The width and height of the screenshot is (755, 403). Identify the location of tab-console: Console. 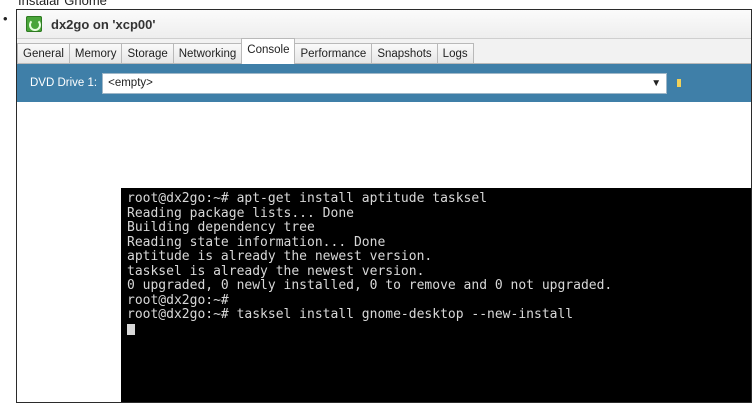
(268, 51).